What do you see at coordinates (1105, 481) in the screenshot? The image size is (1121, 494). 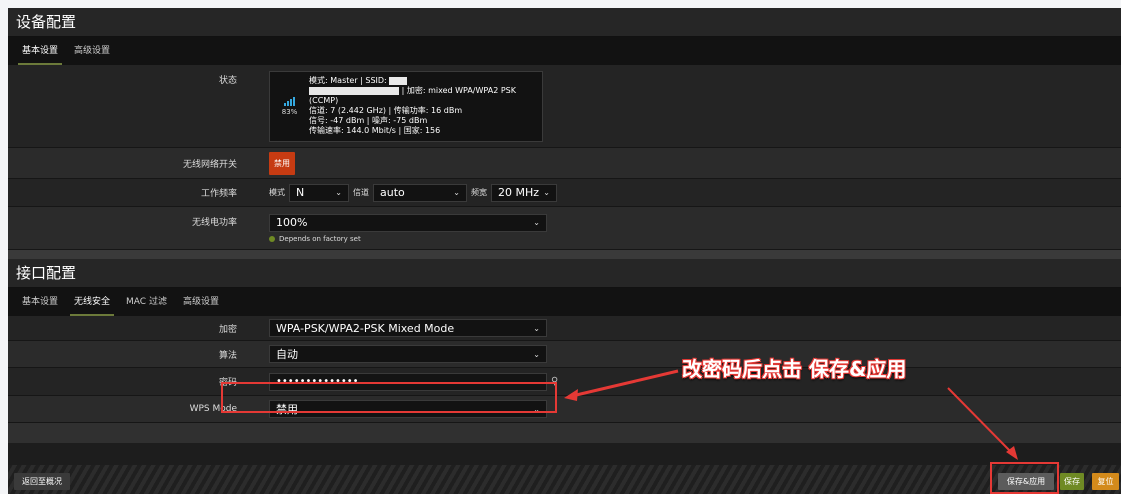 I see `reset-button: 复位` at bounding box center [1105, 481].